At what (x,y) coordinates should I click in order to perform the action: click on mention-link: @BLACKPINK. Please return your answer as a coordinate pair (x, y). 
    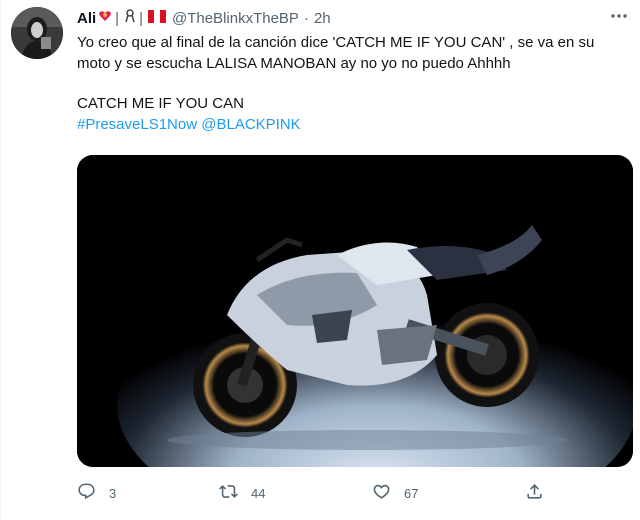
    Looking at the image, I should click on (250, 124).